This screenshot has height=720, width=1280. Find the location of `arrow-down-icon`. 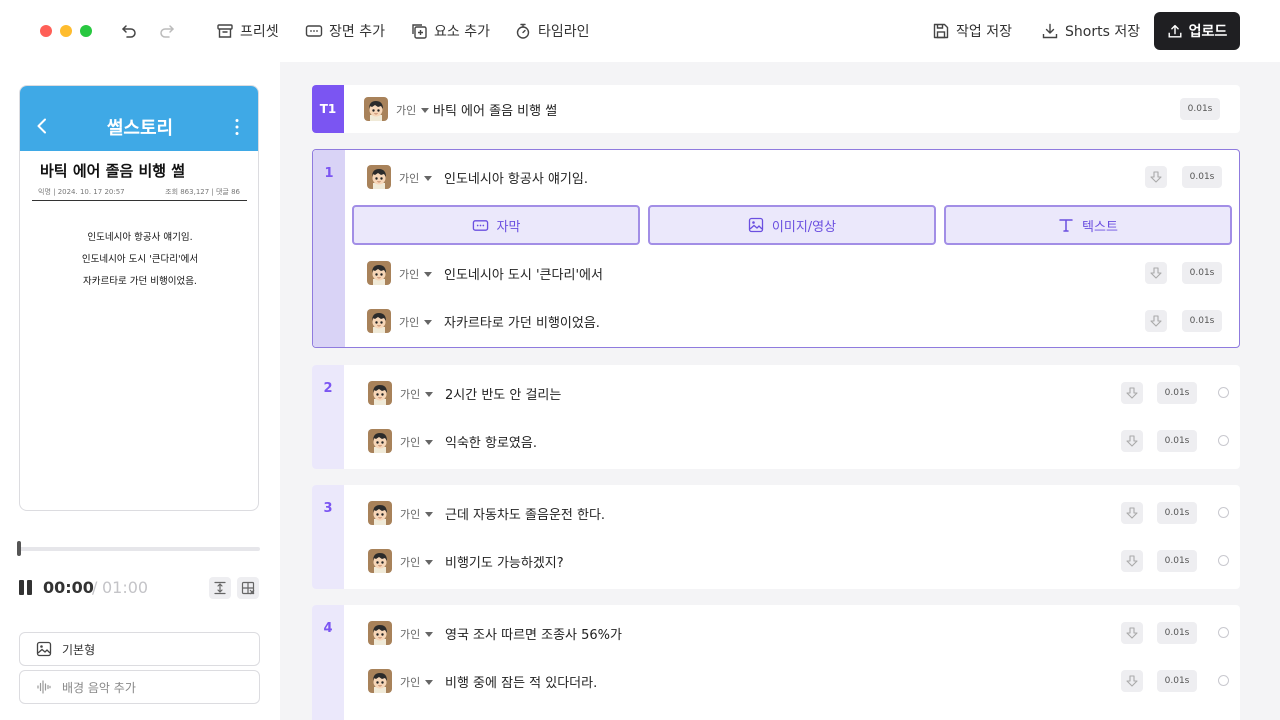

arrow-down-icon is located at coordinates (1132, 681).